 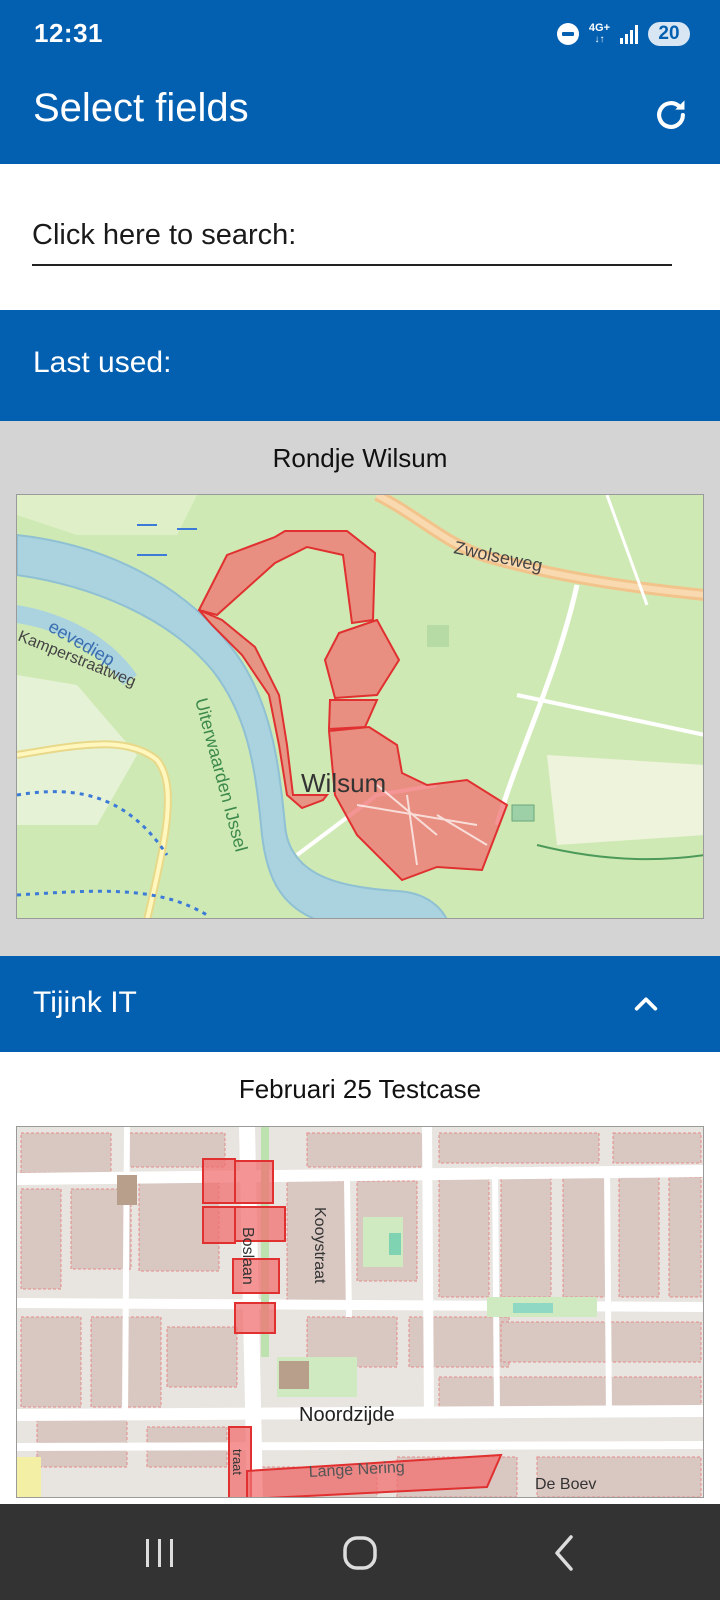 What do you see at coordinates (85, 1002) in the screenshot?
I see `group-label: Tijink IT` at bounding box center [85, 1002].